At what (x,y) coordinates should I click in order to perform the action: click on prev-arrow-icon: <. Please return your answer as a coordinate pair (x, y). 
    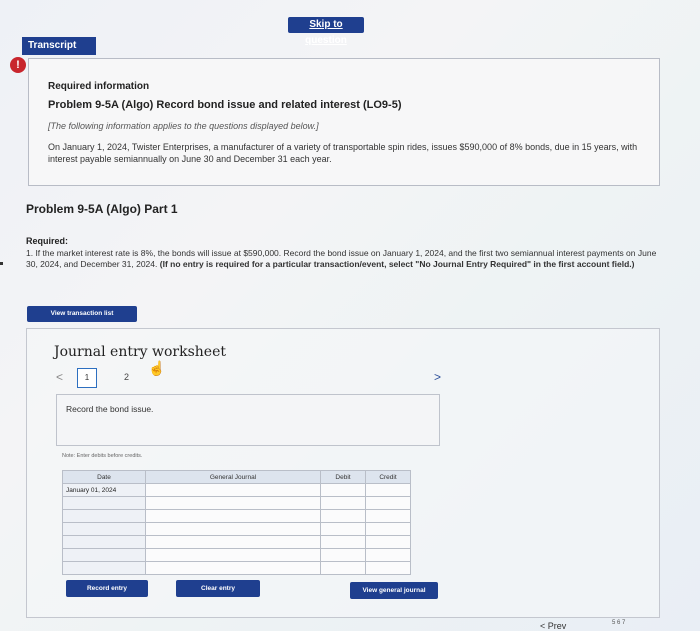
    Looking at the image, I should click on (59, 377).